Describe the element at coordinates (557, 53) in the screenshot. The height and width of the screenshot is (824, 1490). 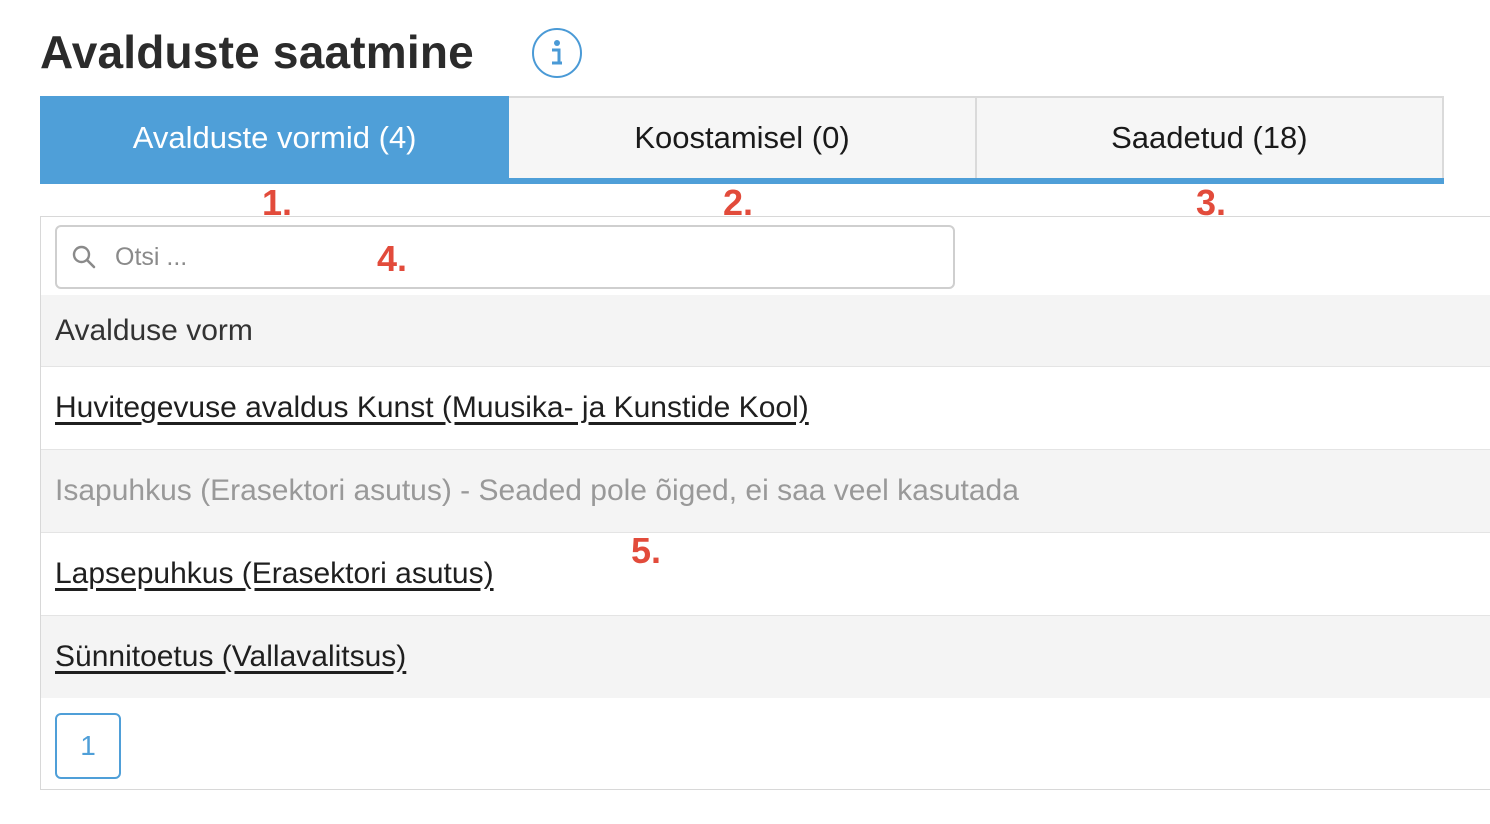
I see `info-icon` at that location.